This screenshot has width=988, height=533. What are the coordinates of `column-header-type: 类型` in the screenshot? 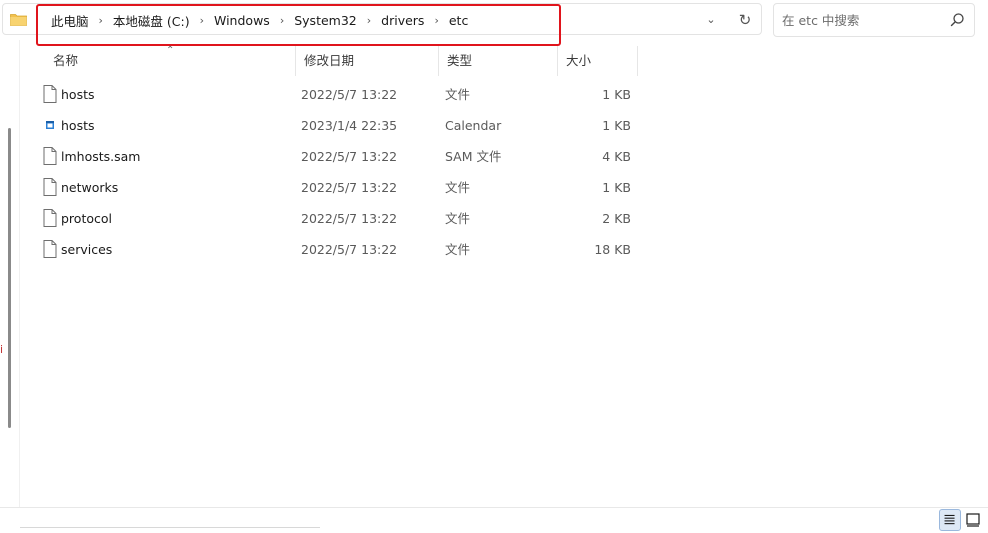 It's located at (498, 61).